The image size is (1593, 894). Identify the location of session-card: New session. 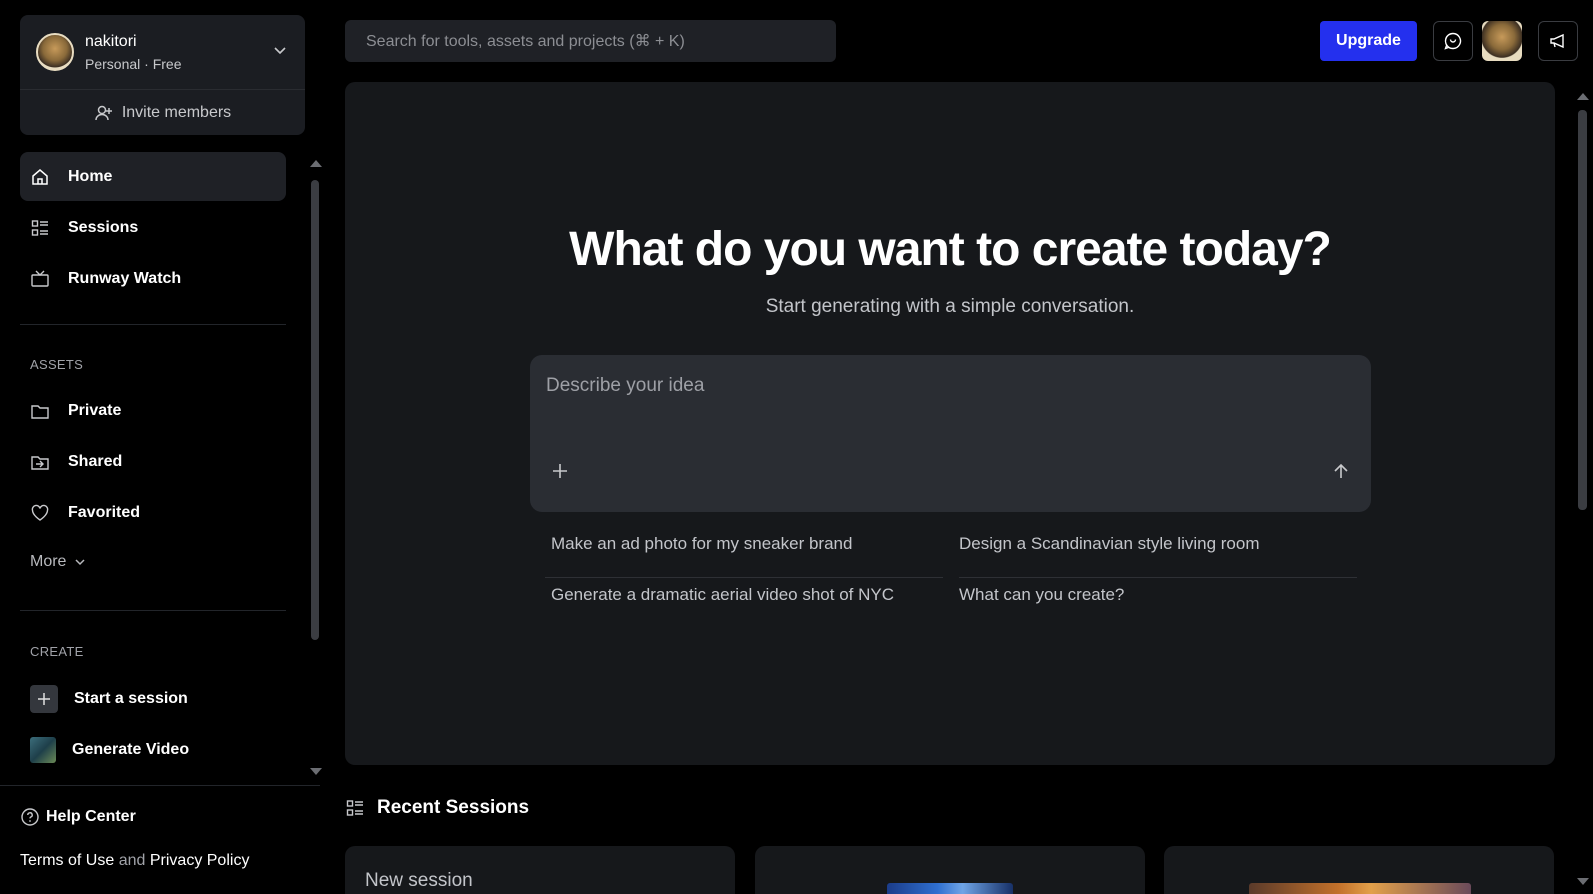
(540, 870).